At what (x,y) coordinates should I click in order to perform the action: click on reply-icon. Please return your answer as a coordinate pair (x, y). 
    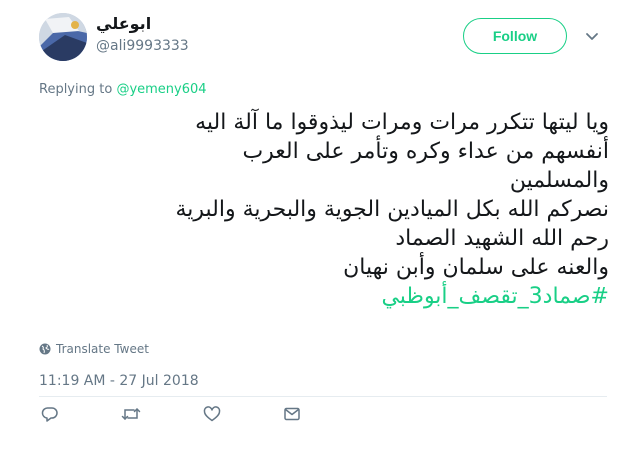
    Looking at the image, I should click on (49, 414).